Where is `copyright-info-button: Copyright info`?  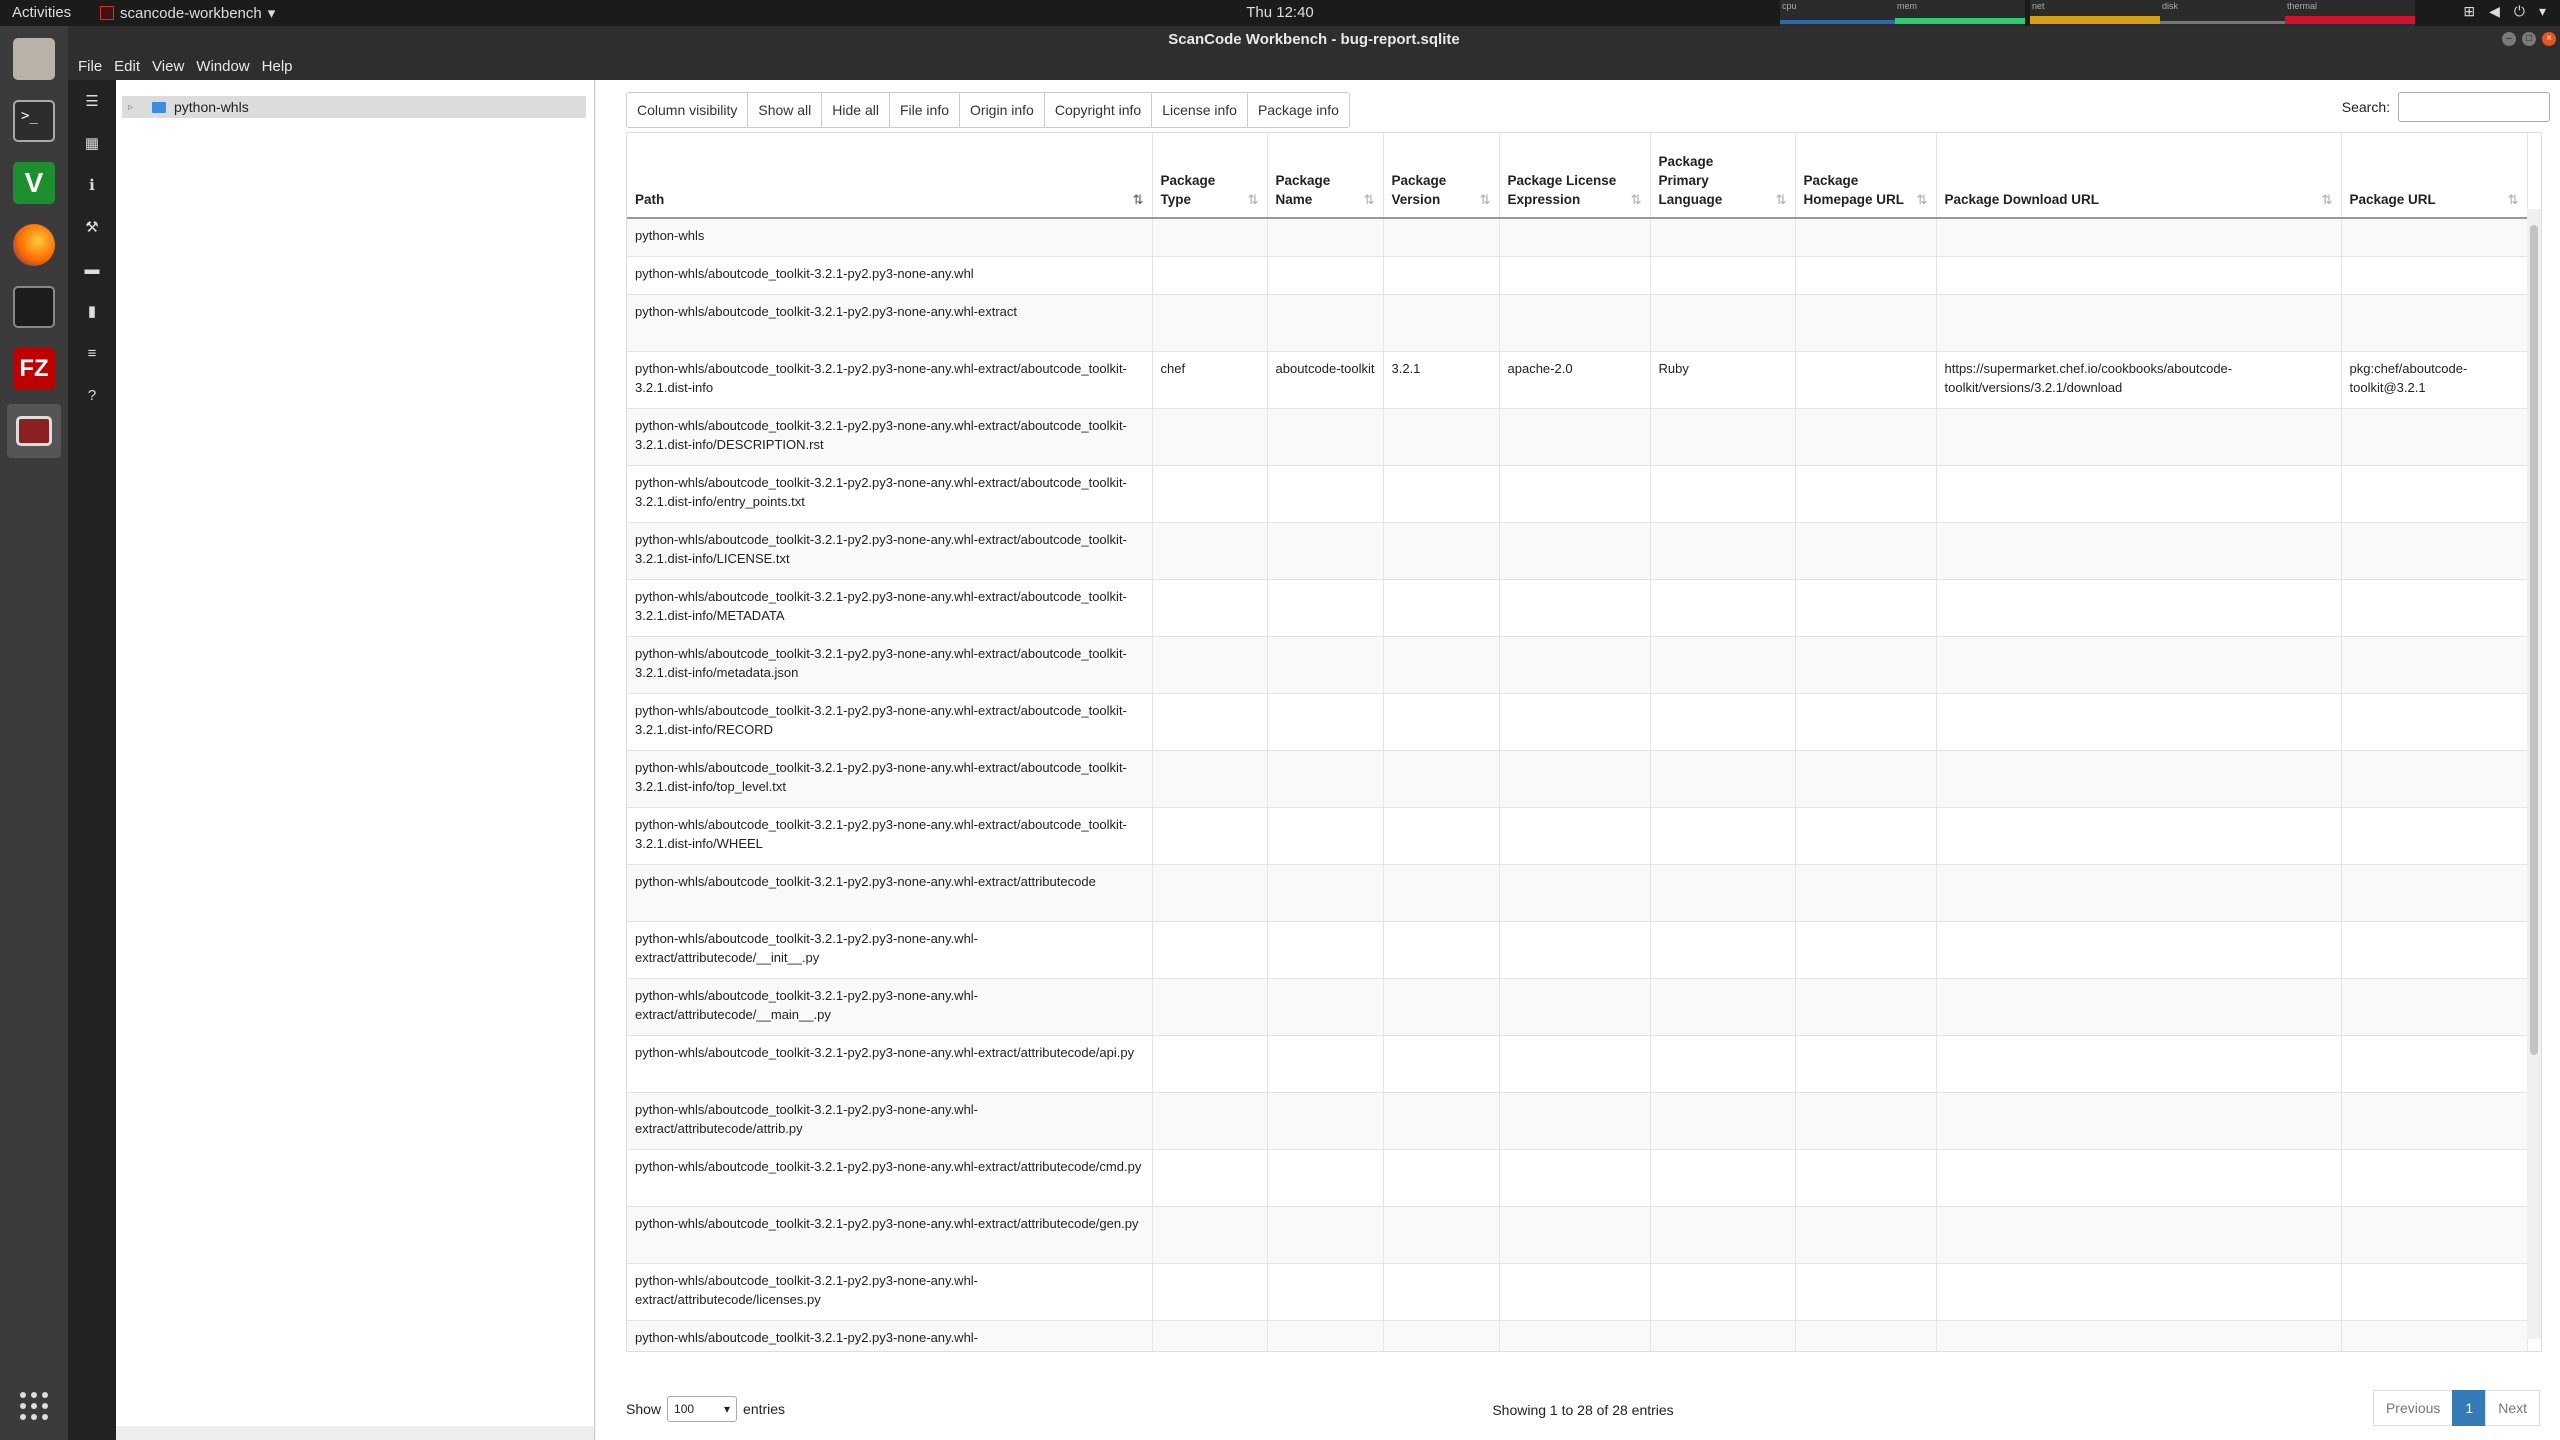
copyright-info-button: Copyright info is located at coordinates (1098, 110).